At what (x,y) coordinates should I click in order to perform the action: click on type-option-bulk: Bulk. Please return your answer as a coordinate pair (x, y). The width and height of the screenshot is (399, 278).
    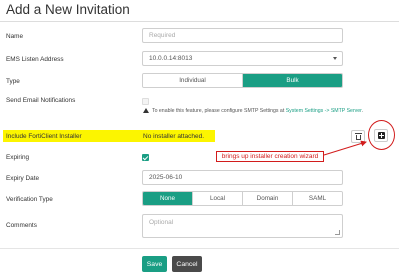
    Looking at the image, I should click on (292, 80).